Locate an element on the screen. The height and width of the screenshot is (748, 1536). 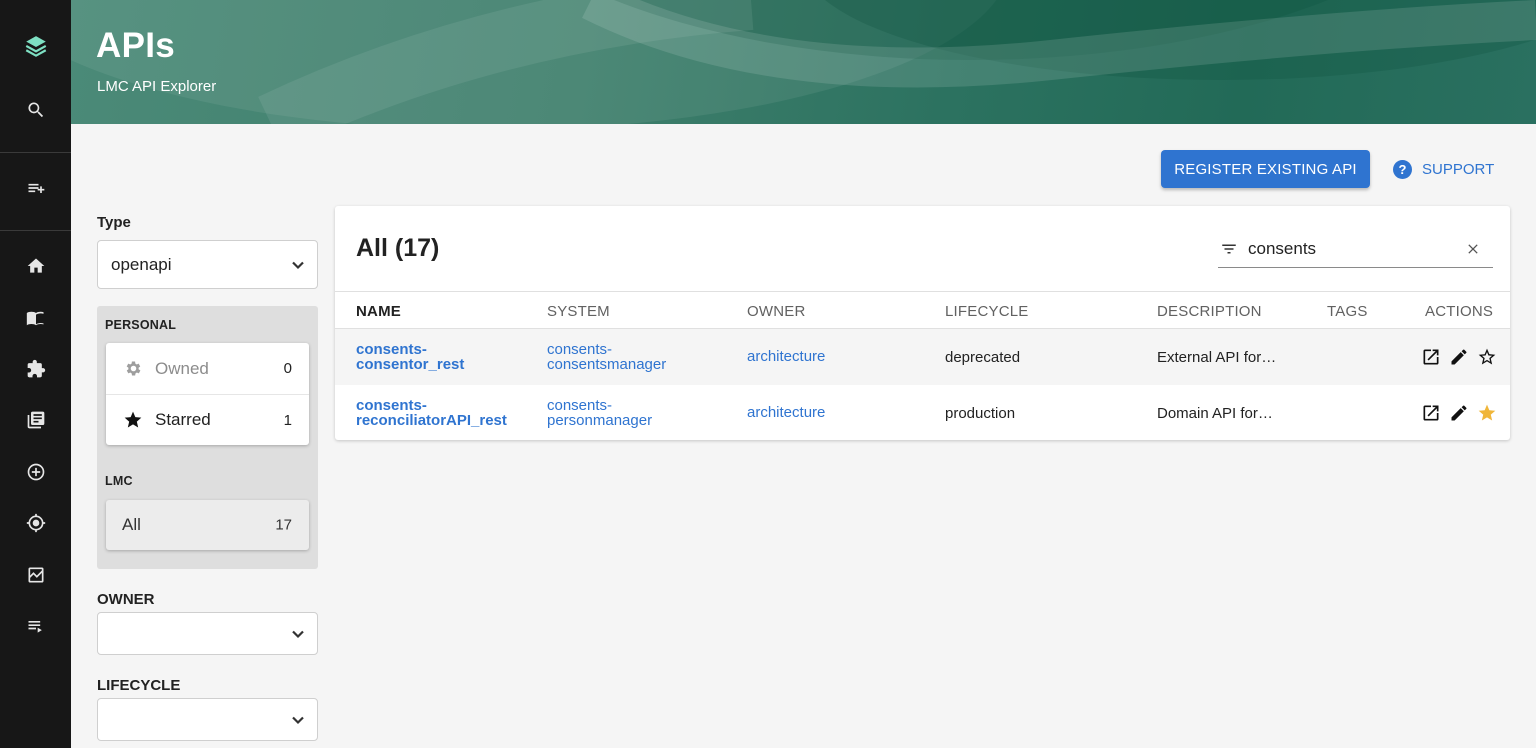
book-icon is located at coordinates (35, 318).